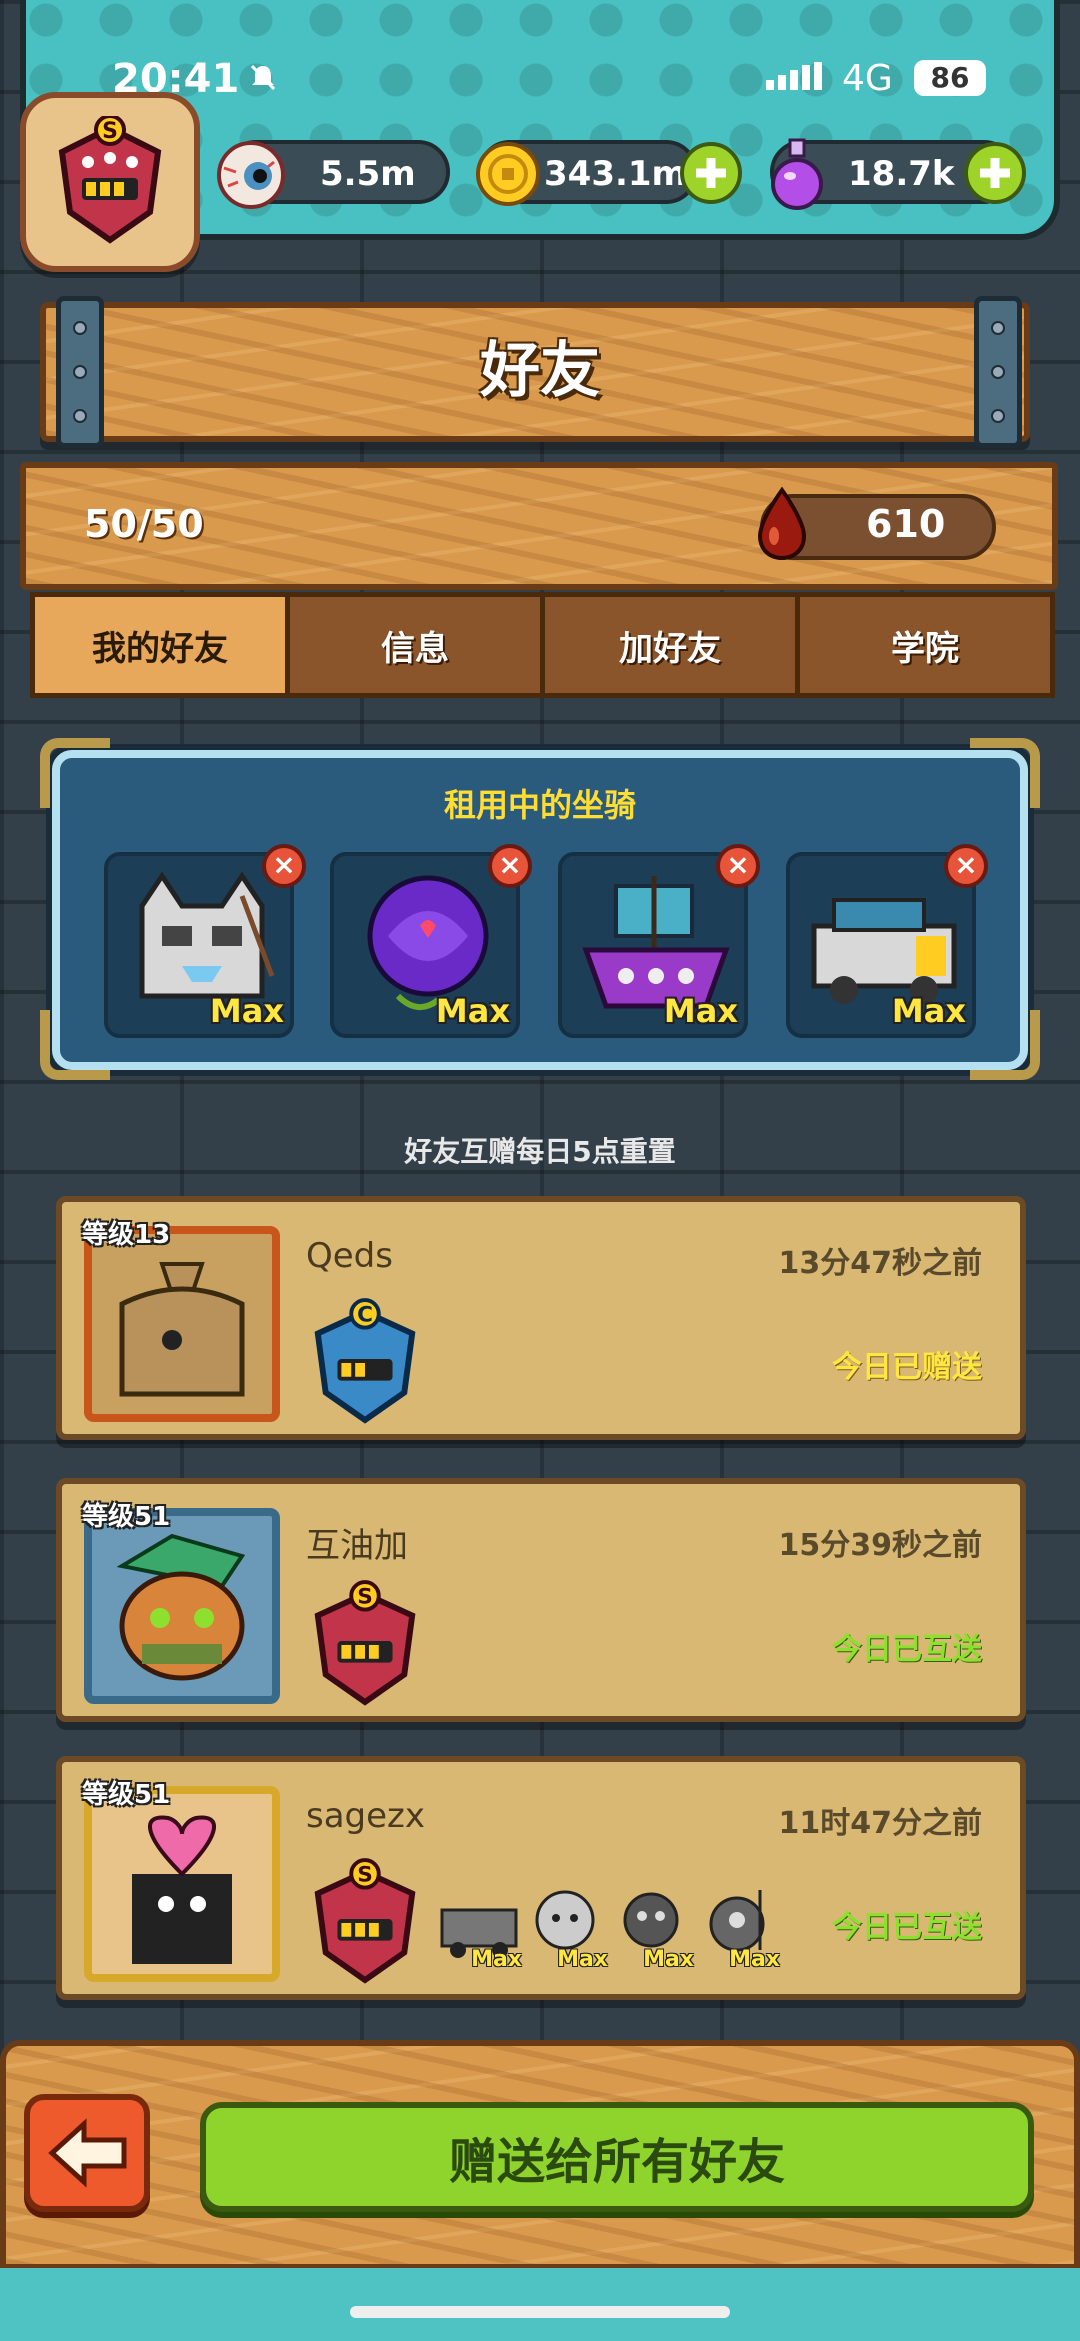  What do you see at coordinates (797, 174) in the screenshot?
I see `potion-icon` at bounding box center [797, 174].